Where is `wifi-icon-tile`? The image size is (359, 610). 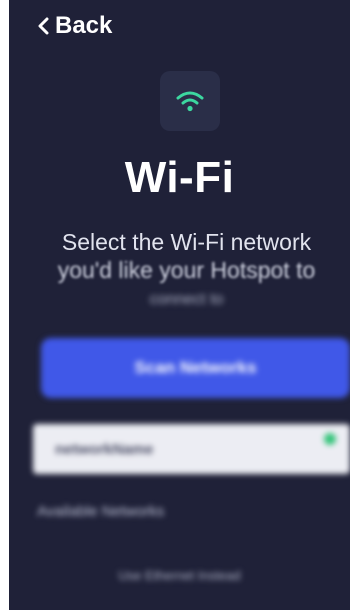
wifi-icon-tile is located at coordinates (190, 101).